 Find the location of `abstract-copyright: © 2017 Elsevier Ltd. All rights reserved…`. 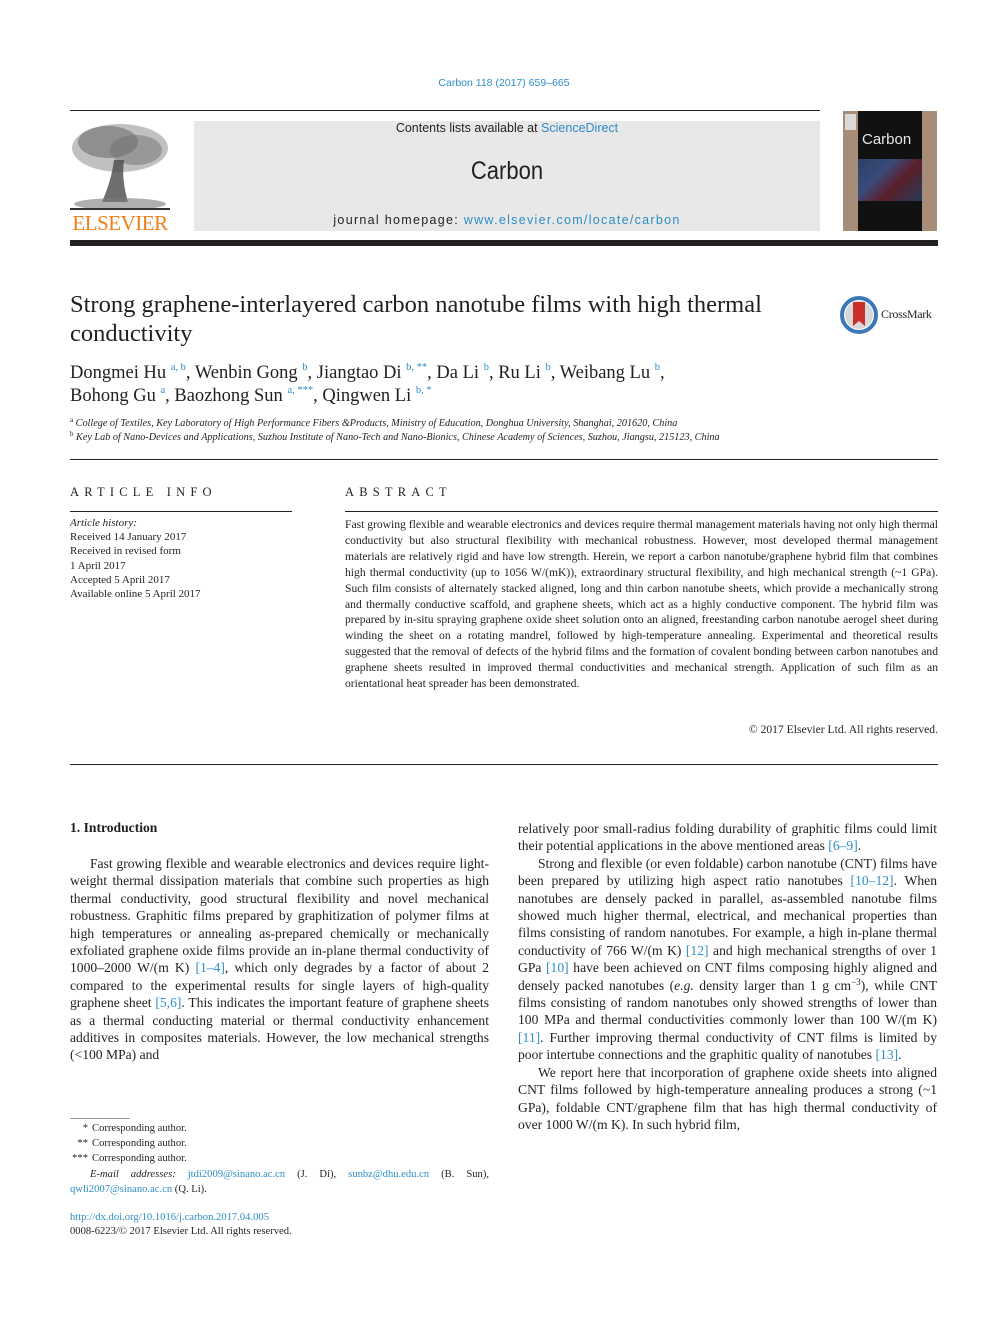

abstract-copyright: © 2017 Elsevier Ltd. All rights reserved… is located at coordinates (843, 729).